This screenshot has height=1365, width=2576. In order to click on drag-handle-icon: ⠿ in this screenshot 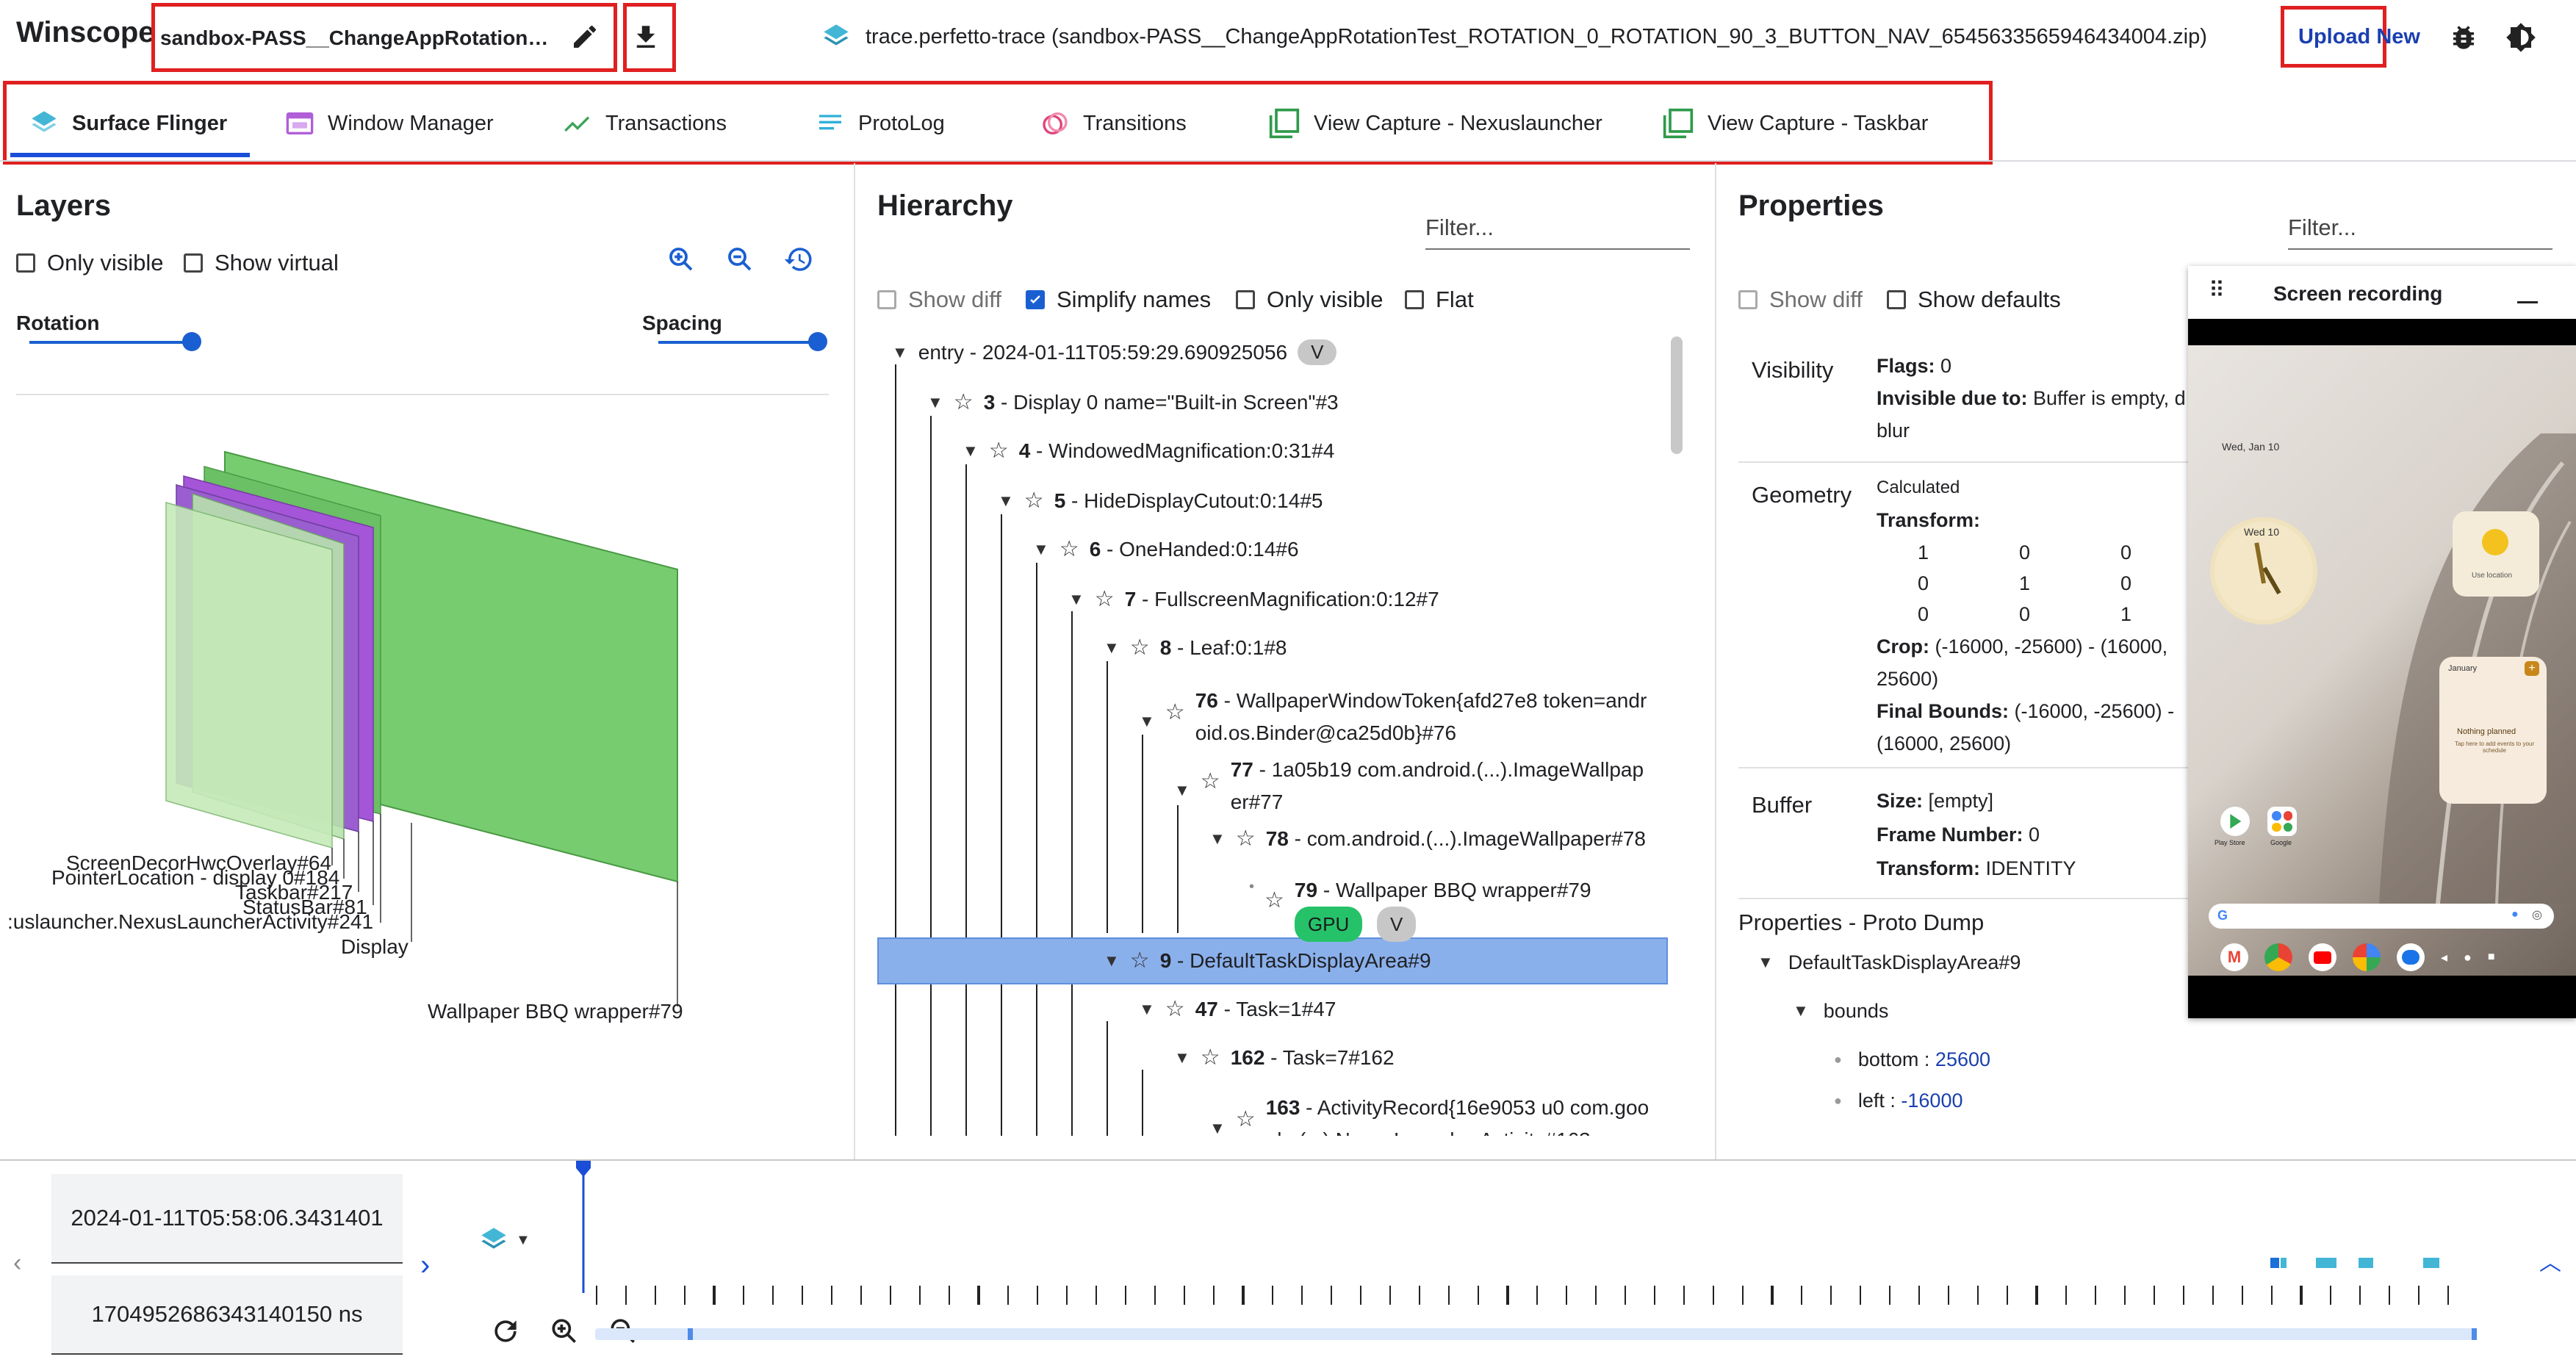, I will do `click(2217, 290)`.